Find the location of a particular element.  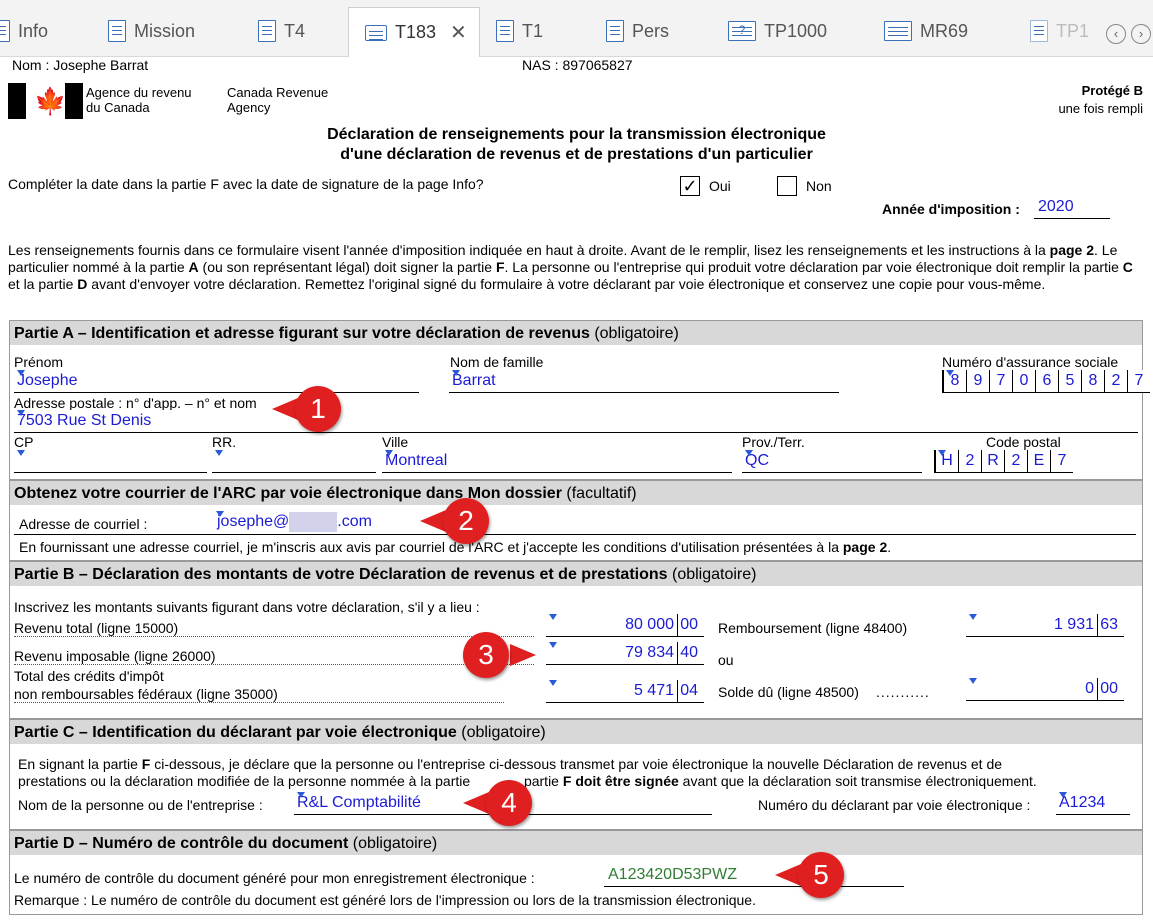

controle-value: A123420D53PWZ is located at coordinates (672, 874).